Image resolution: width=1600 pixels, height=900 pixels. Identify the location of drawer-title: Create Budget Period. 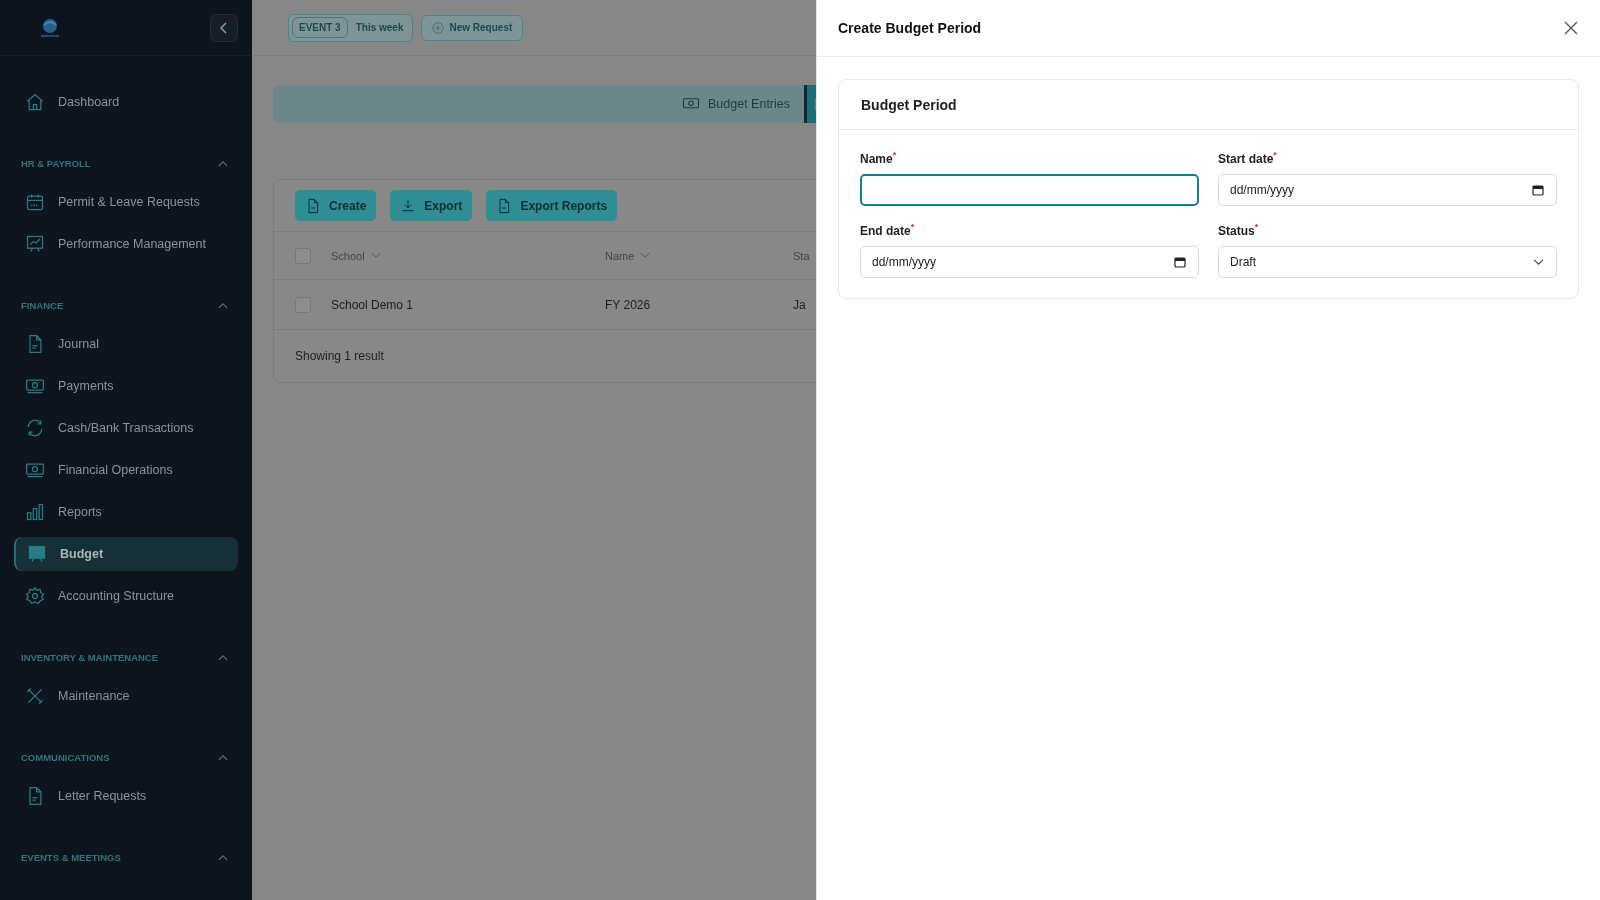
(910, 28).